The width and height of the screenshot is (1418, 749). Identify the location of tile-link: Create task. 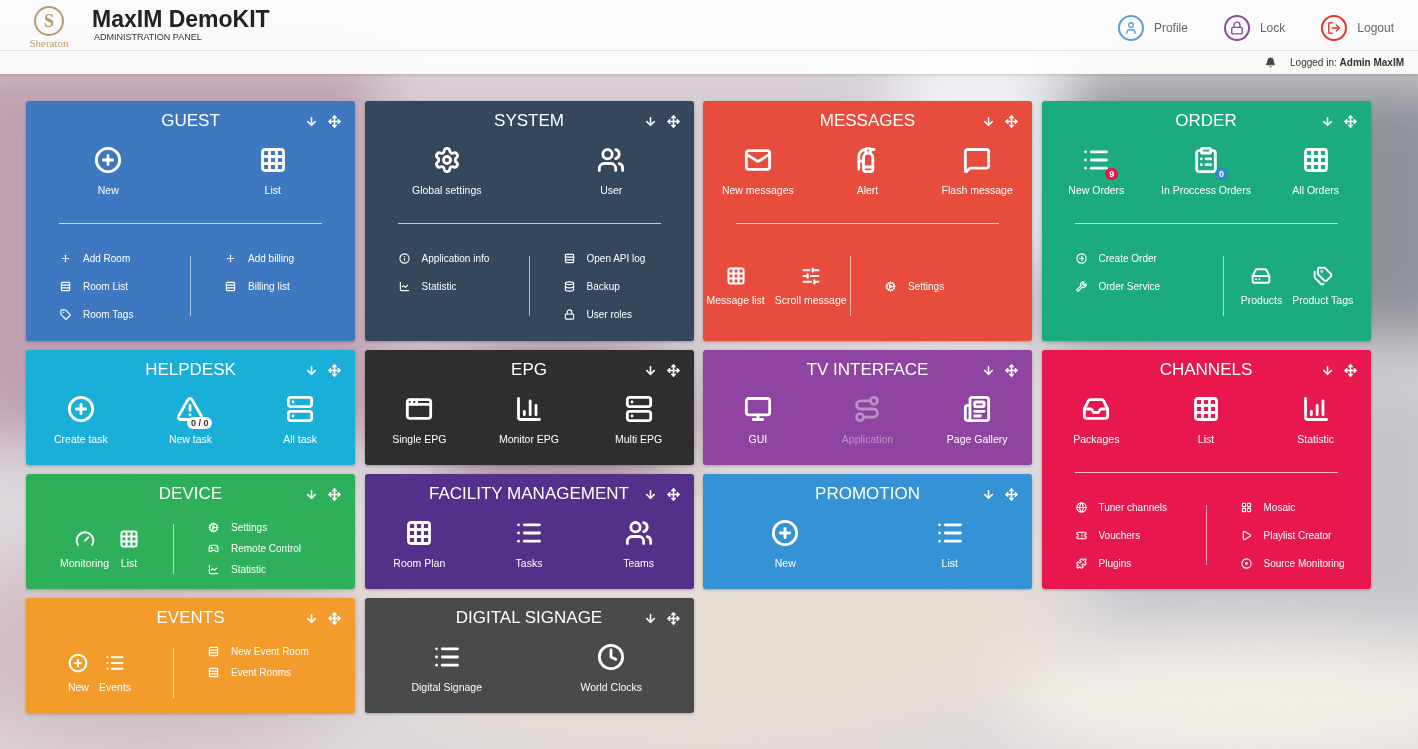
(80, 439).